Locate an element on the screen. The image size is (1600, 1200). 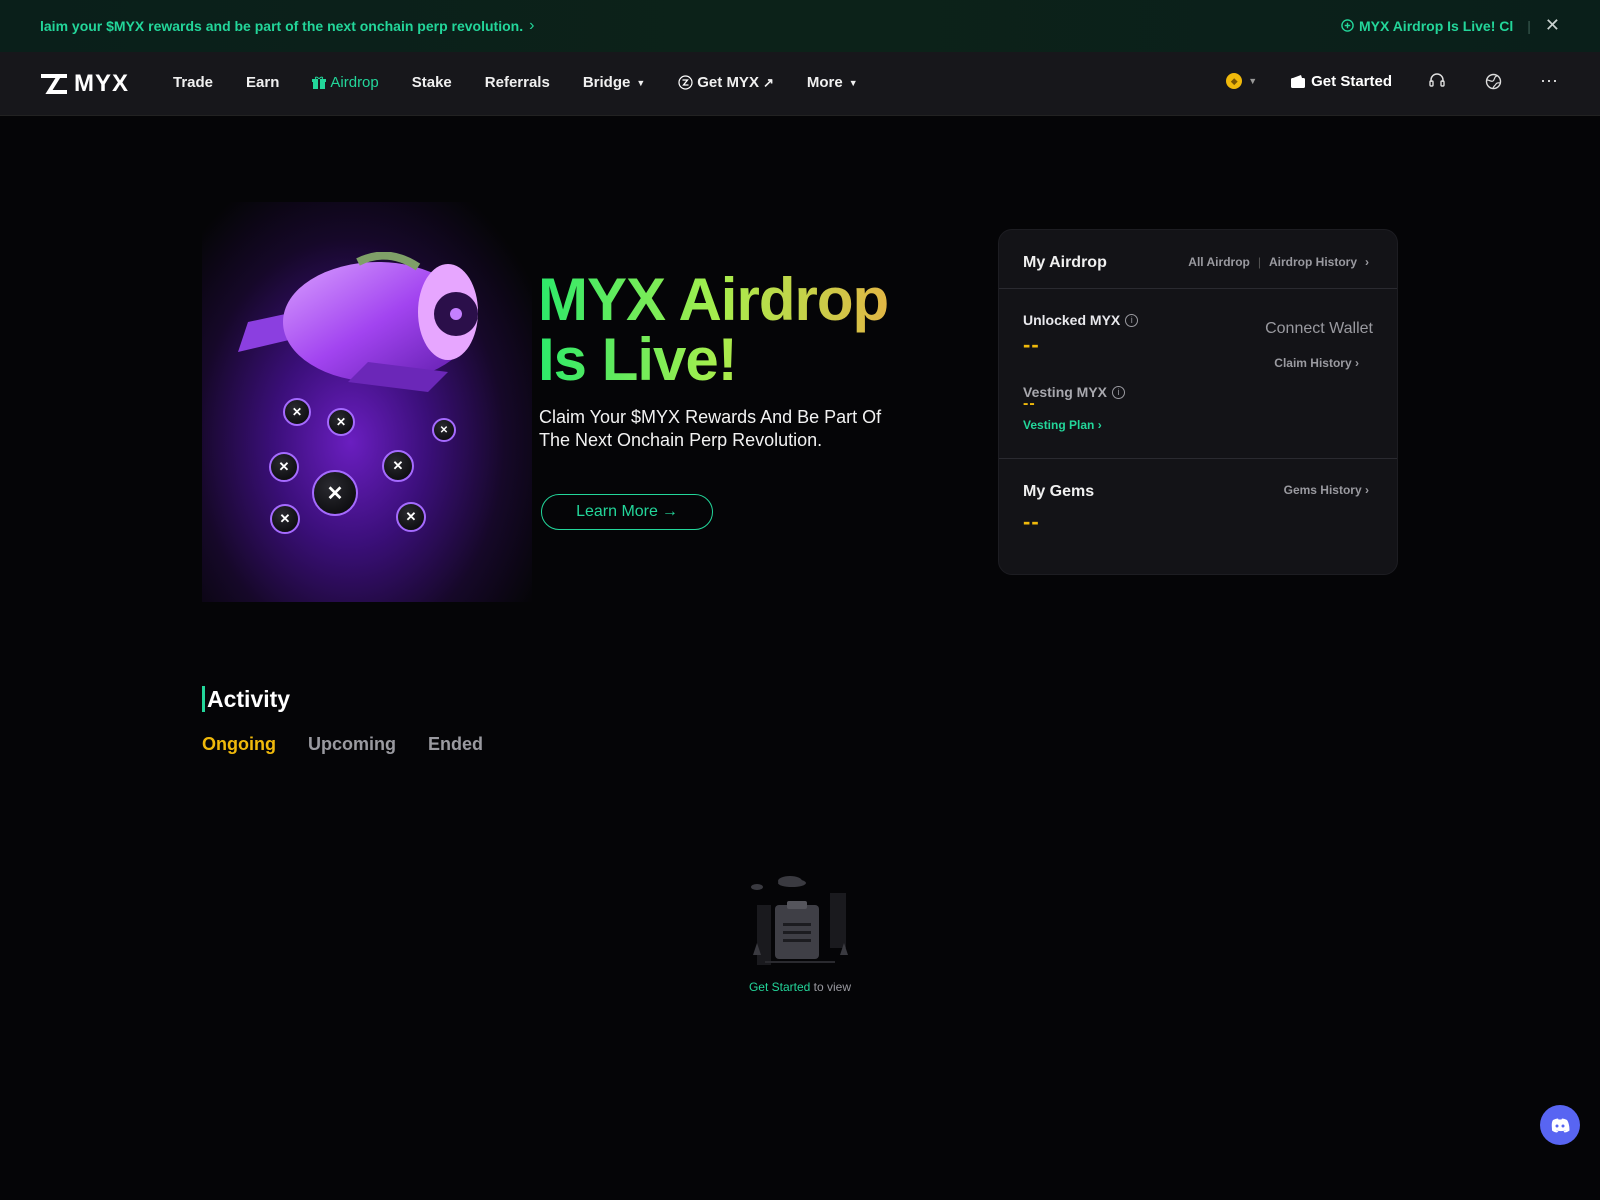
nav-airdrop: Airdrop is located at coordinates (345, 82).